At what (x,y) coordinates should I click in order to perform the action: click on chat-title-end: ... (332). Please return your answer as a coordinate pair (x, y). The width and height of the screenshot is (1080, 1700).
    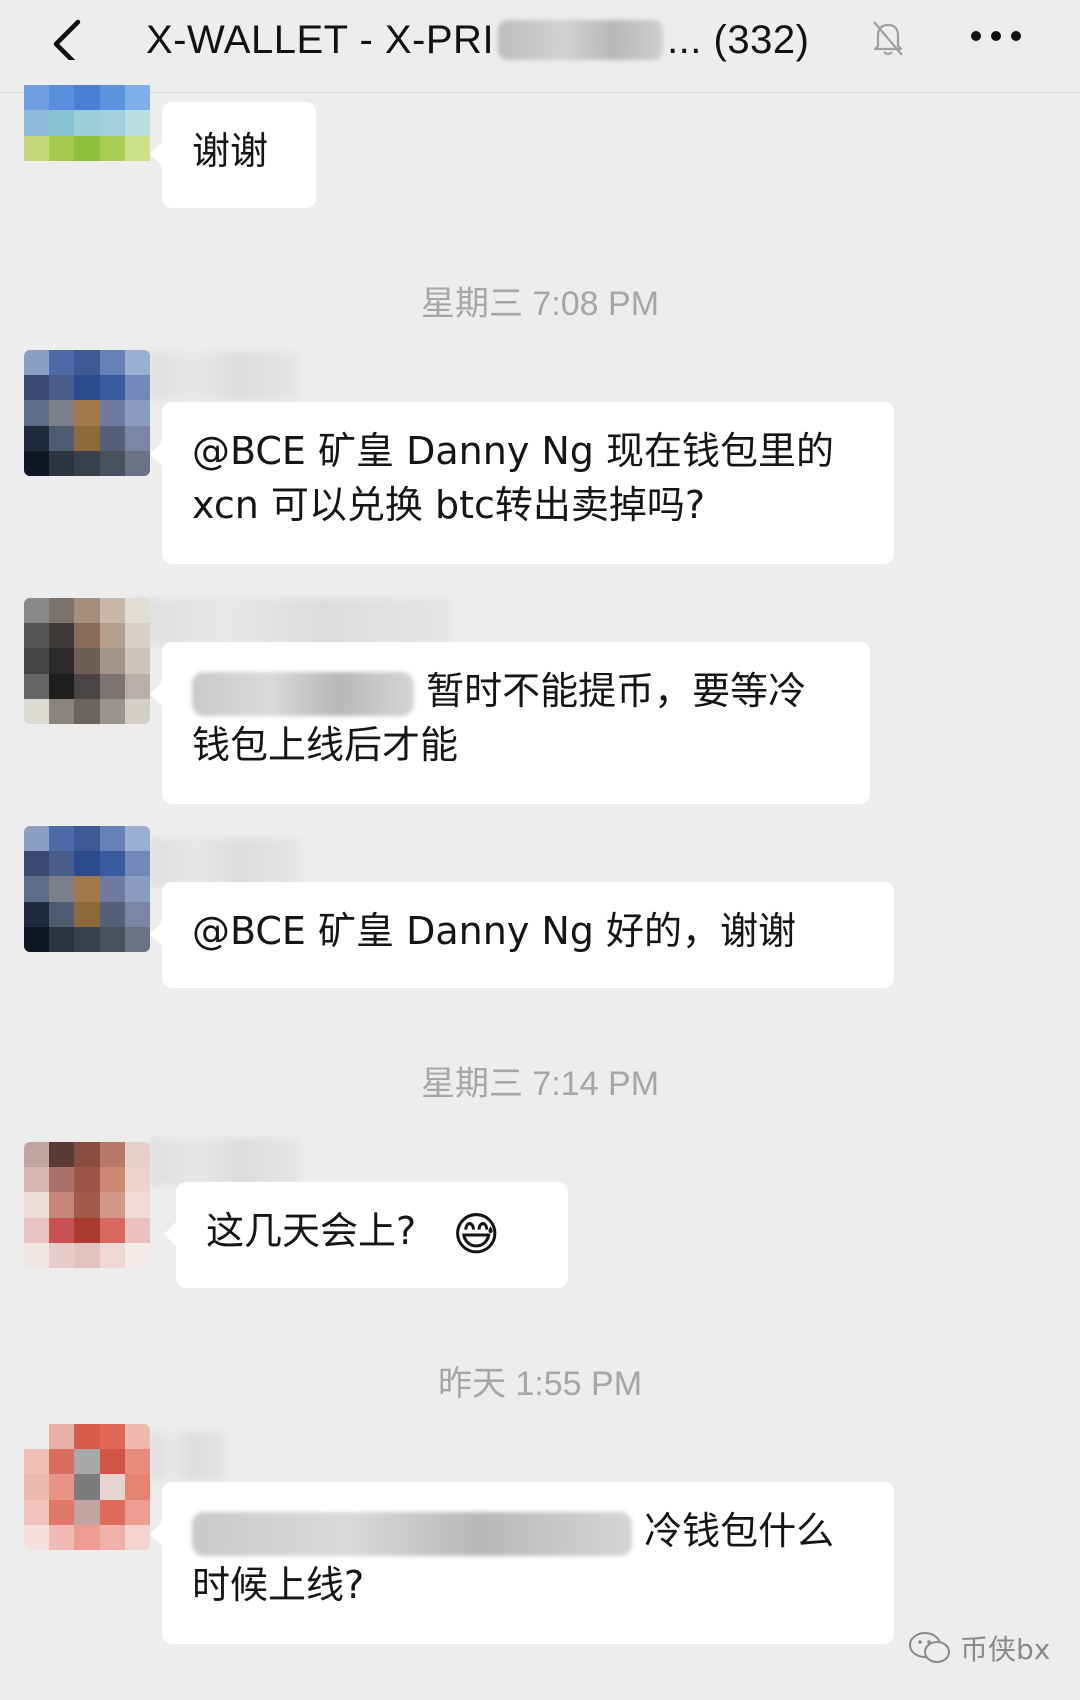
    Looking at the image, I should click on (738, 39).